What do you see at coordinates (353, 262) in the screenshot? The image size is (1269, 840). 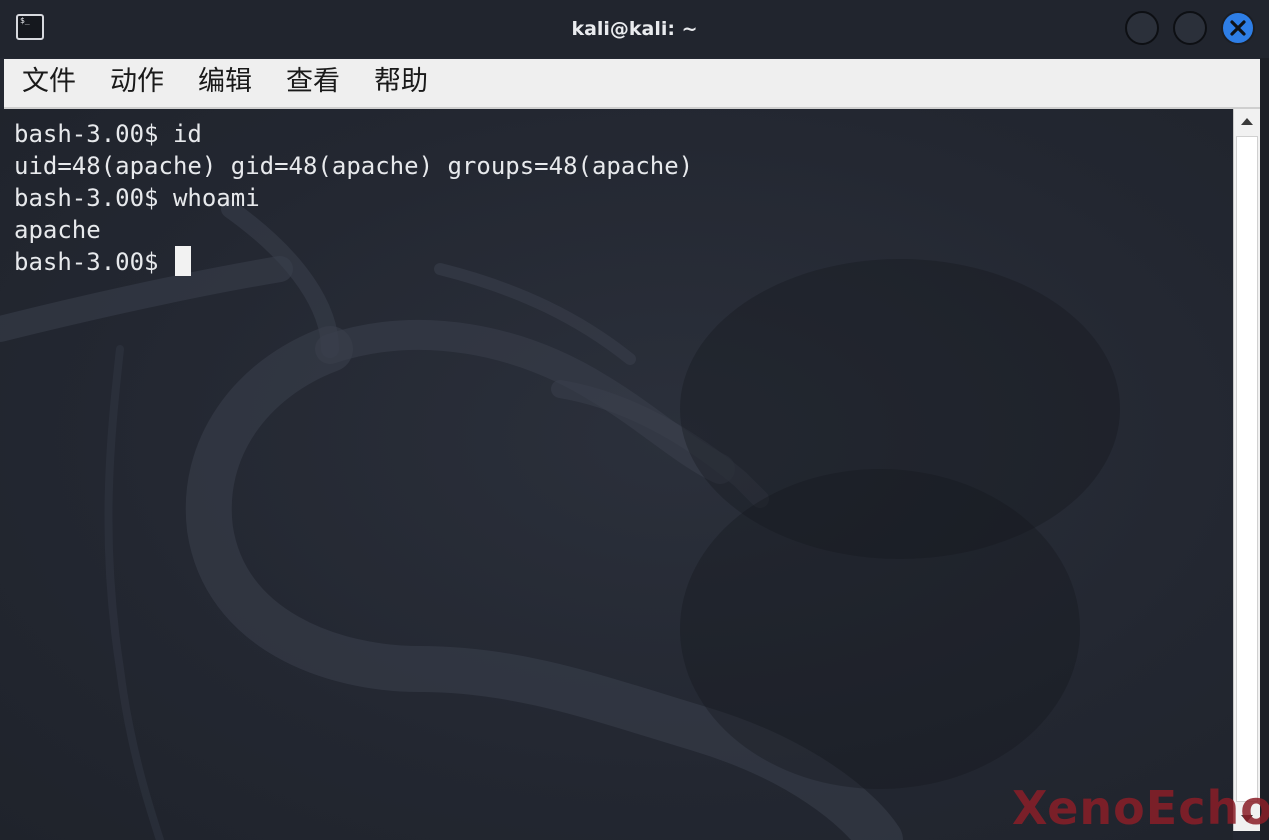 I see `terminal-prompt-line: bash-3.00$` at bounding box center [353, 262].